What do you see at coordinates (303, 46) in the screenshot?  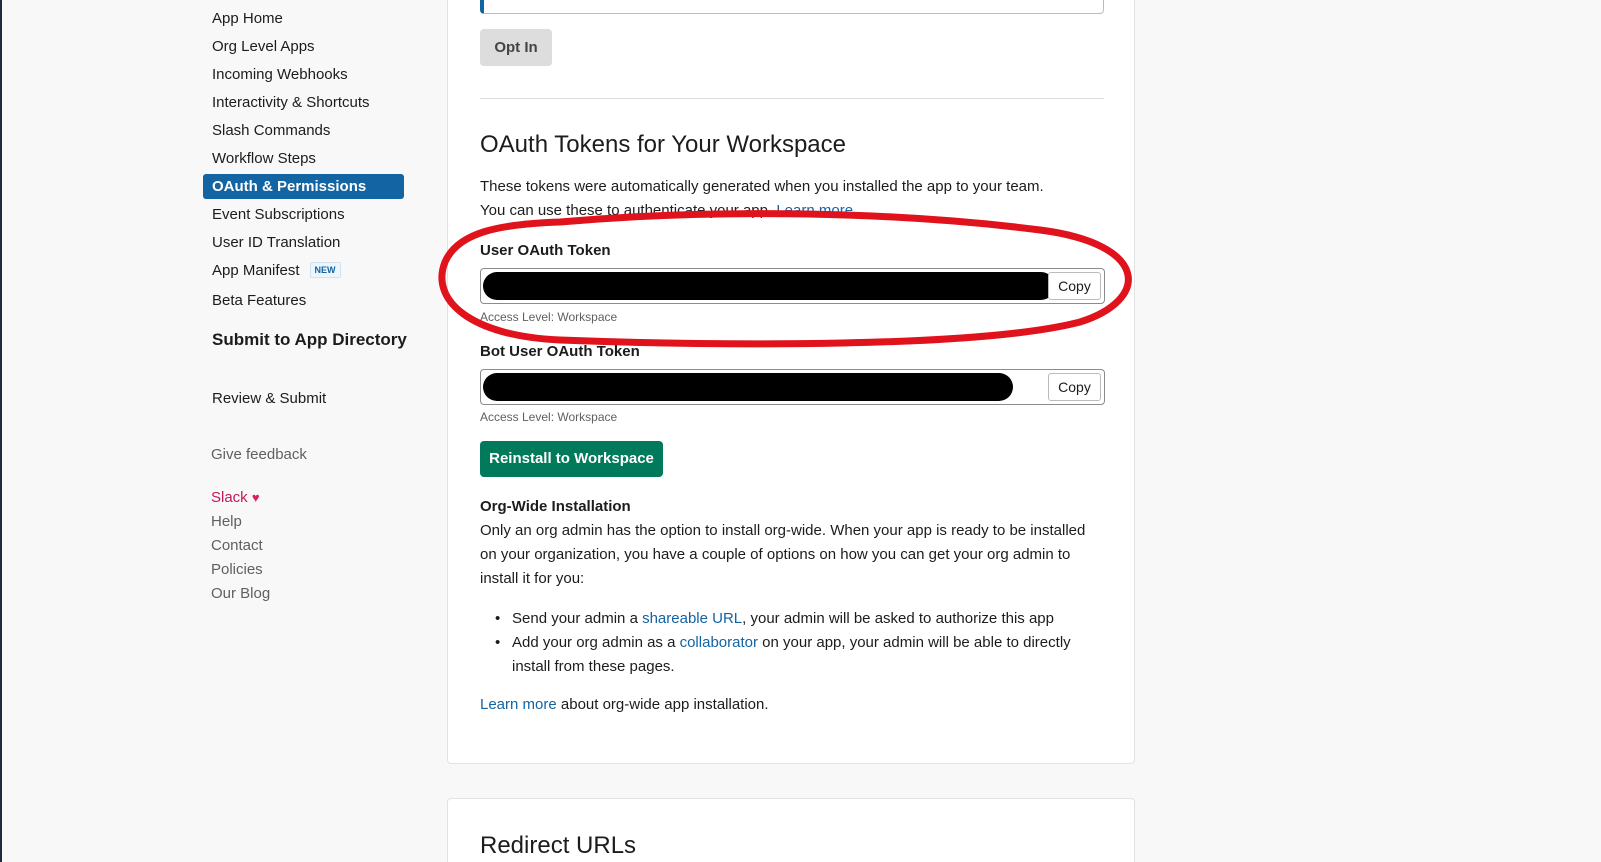 I see `sidebar-item-org-level-apps: Org Level Apps` at bounding box center [303, 46].